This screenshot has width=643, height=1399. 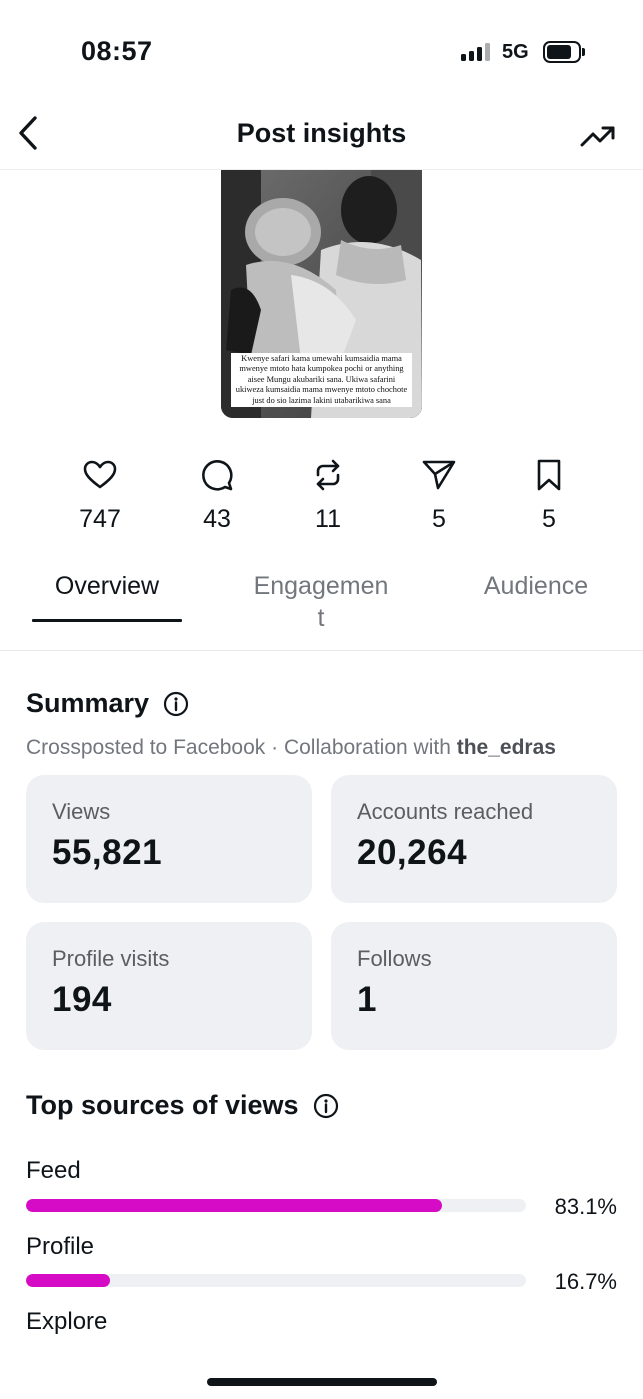 I want to click on follows-value: 1, so click(x=367, y=999).